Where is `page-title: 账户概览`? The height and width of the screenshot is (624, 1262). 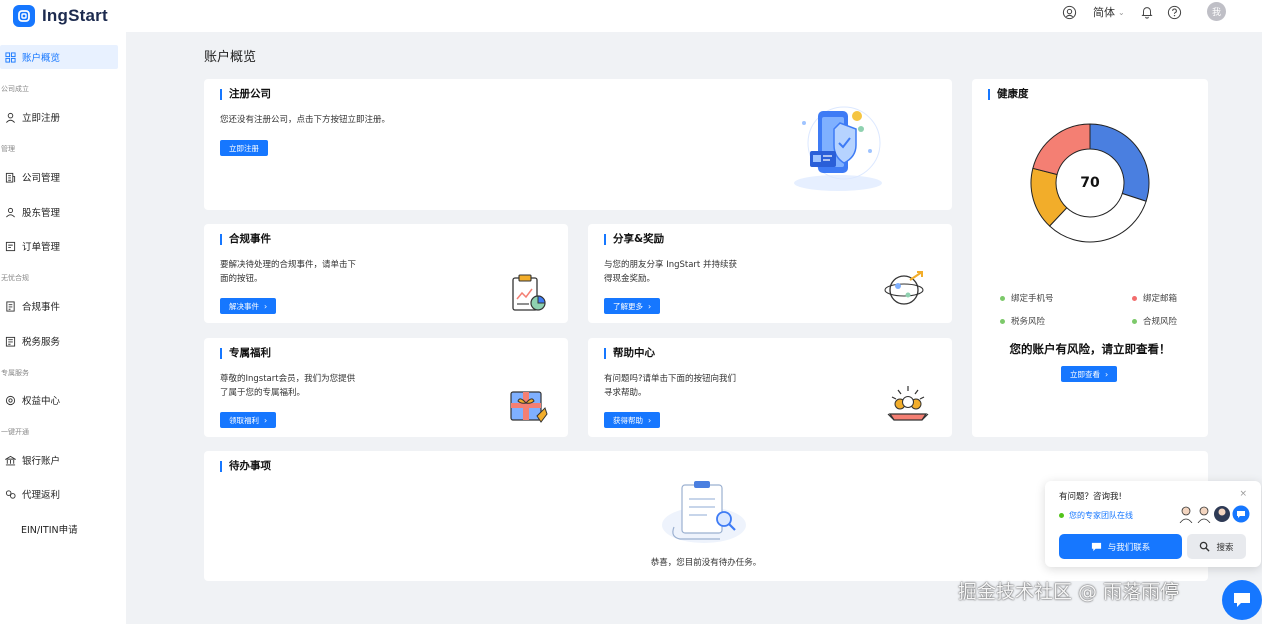 page-title: 账户概览 is located at coordinates (230, 57).